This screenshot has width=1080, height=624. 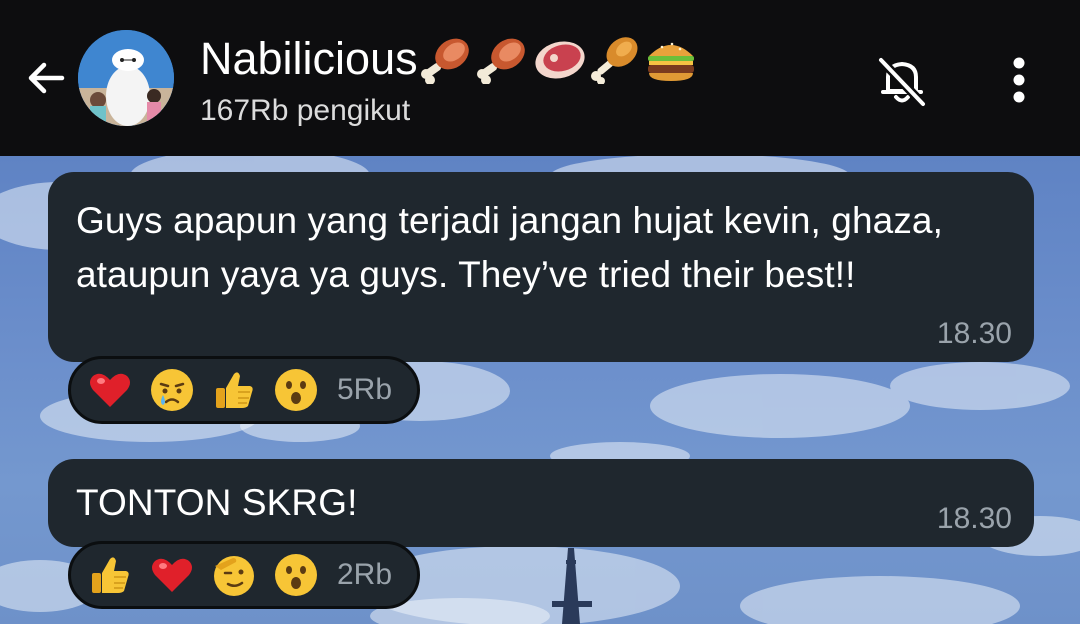 What do you see at coordinates (365, 574) in the screenshot?
I see `reaction-count: 2Rb` at bounding box center [365, 574].